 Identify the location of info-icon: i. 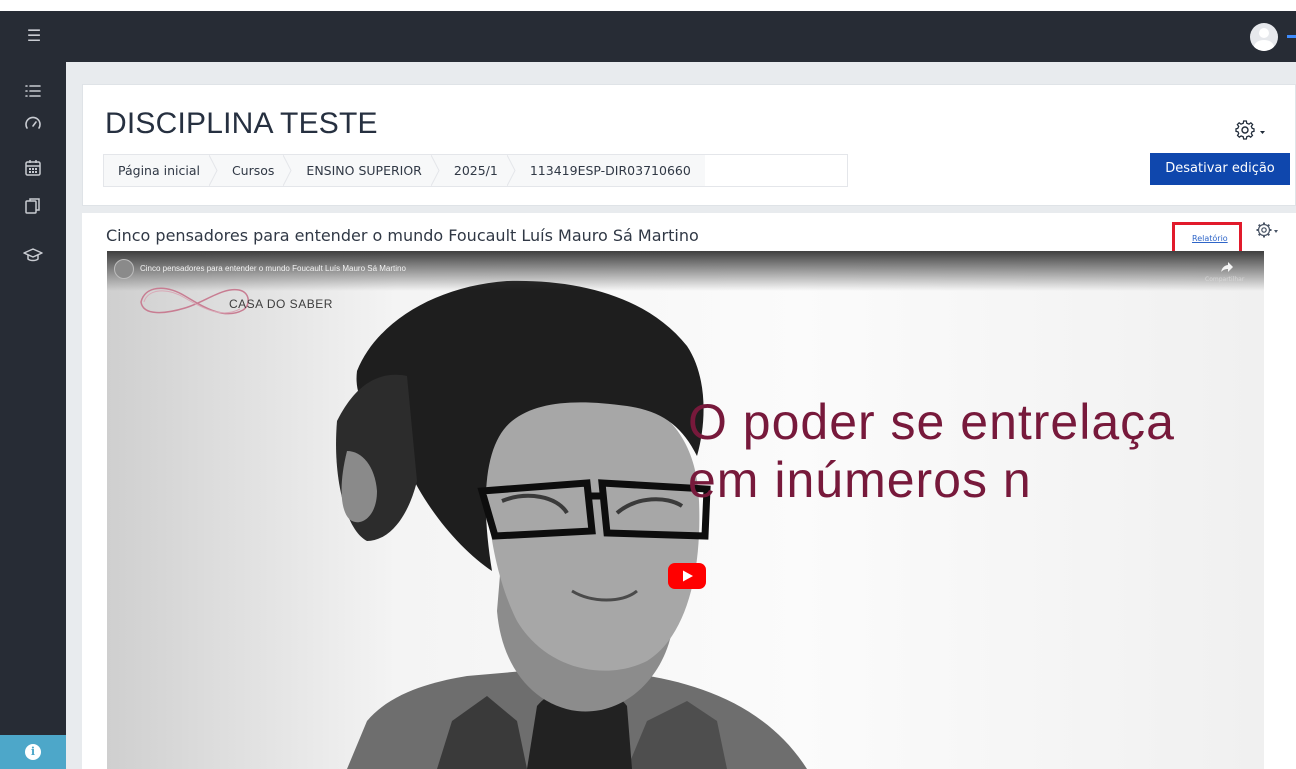
(33, 752).